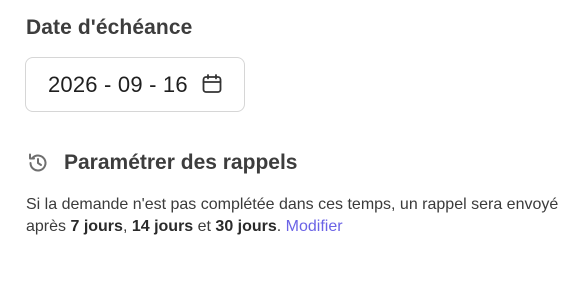  What do you see at coordinates (109, 27) in the screenshot?
I see `due-date-label: Date d'échéance` at bounding box center [109, 27].